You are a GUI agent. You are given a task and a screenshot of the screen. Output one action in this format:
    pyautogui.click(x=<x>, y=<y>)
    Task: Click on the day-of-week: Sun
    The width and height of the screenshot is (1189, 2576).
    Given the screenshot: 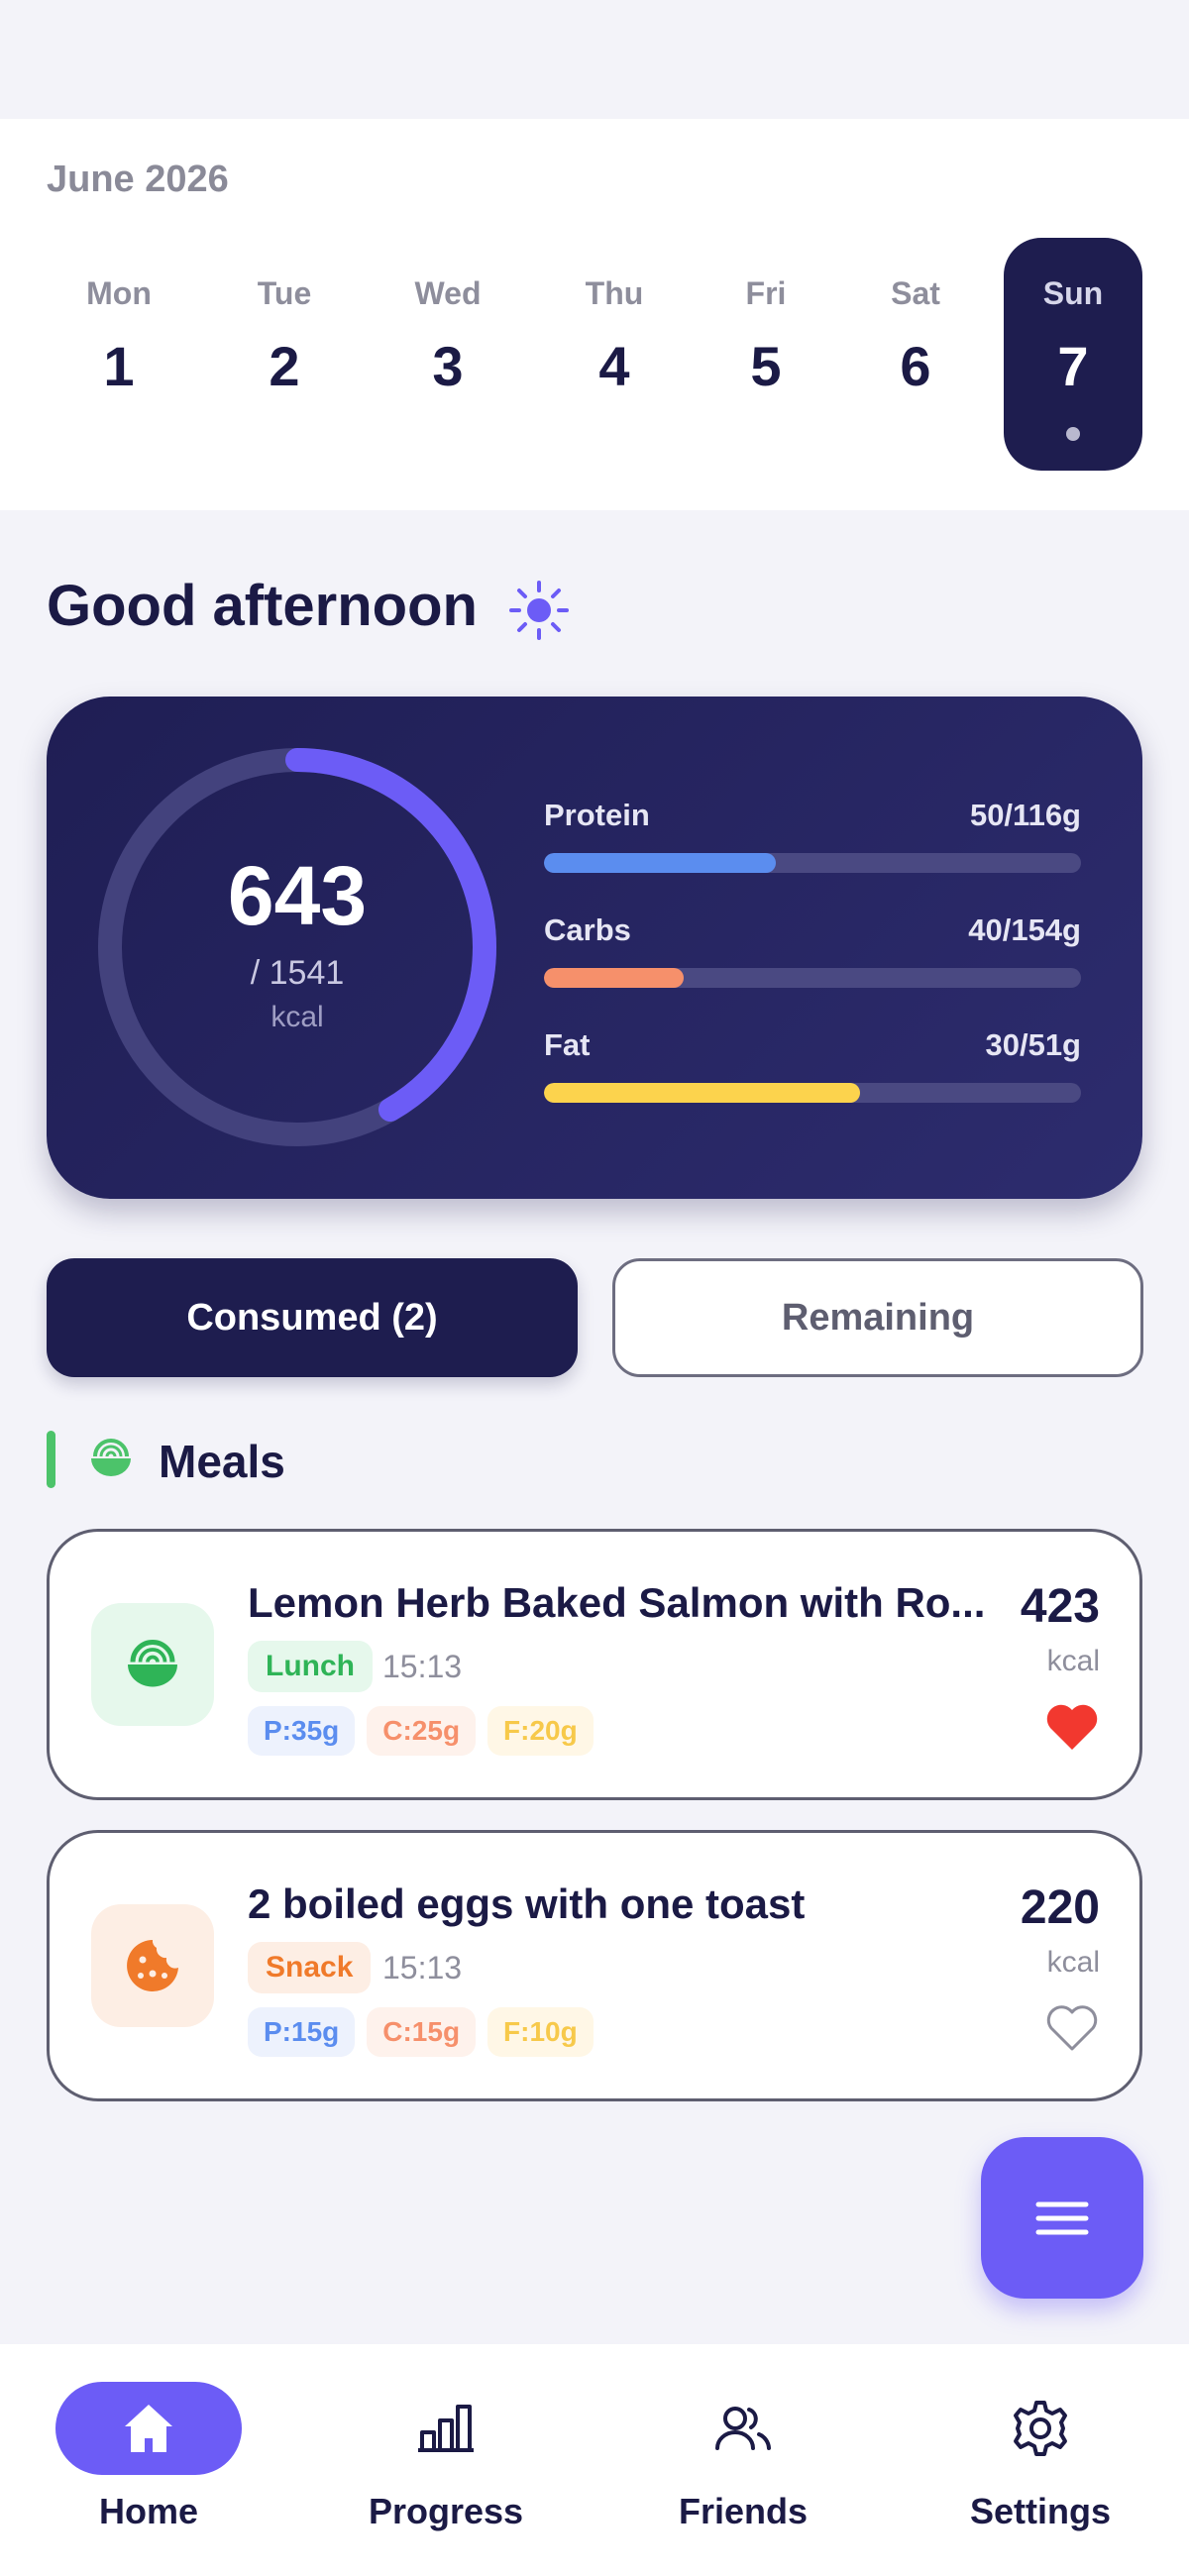 What is the action you would take?
    pyautogui.click(x=1073, y=293)
    